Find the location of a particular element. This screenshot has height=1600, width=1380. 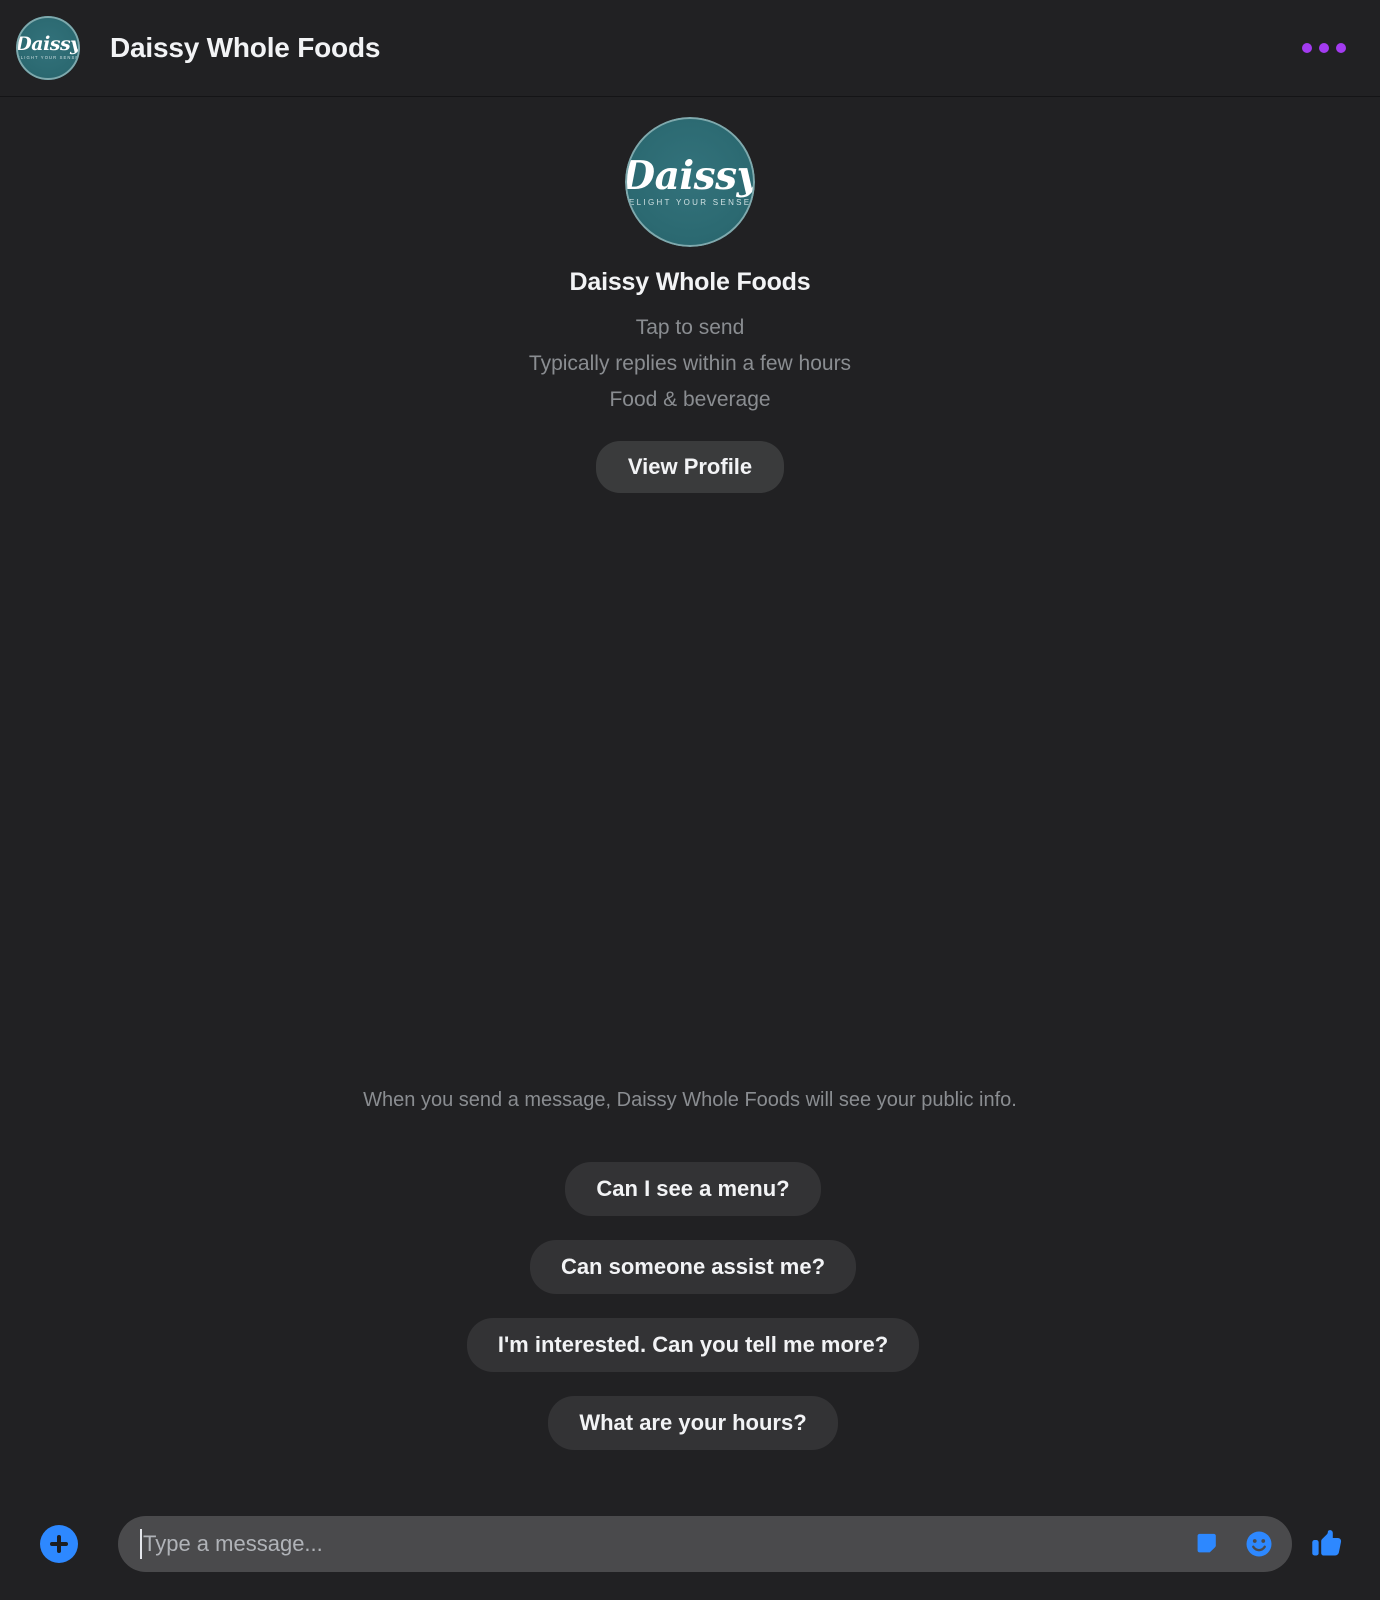

profile-logo-tagline-text: Delight Your Senses is located at coordinates (690, 202).